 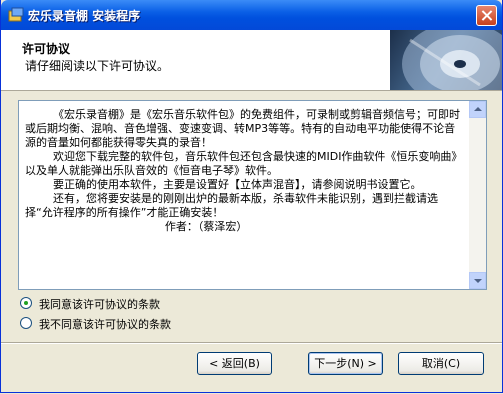 I want to click on scroll-down-button, so click(x=477, y=280).